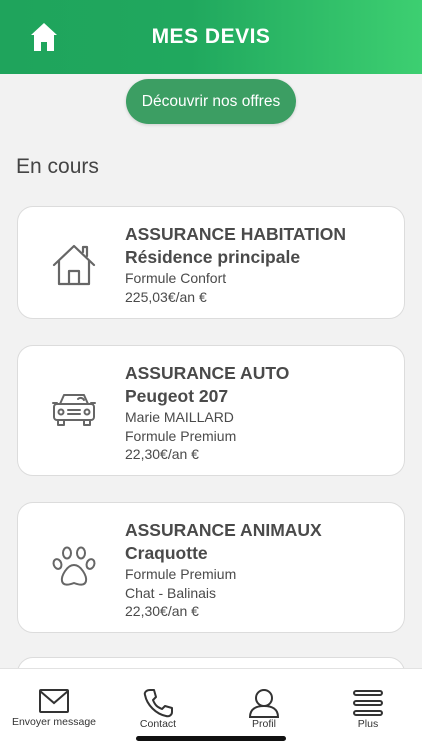 The width and height of the screenshot is (422, 750). What do you see at coordinates (54, 722) in the screenshot?
I see `tab-label: Envoyer message` at bounding box center [54, 722].